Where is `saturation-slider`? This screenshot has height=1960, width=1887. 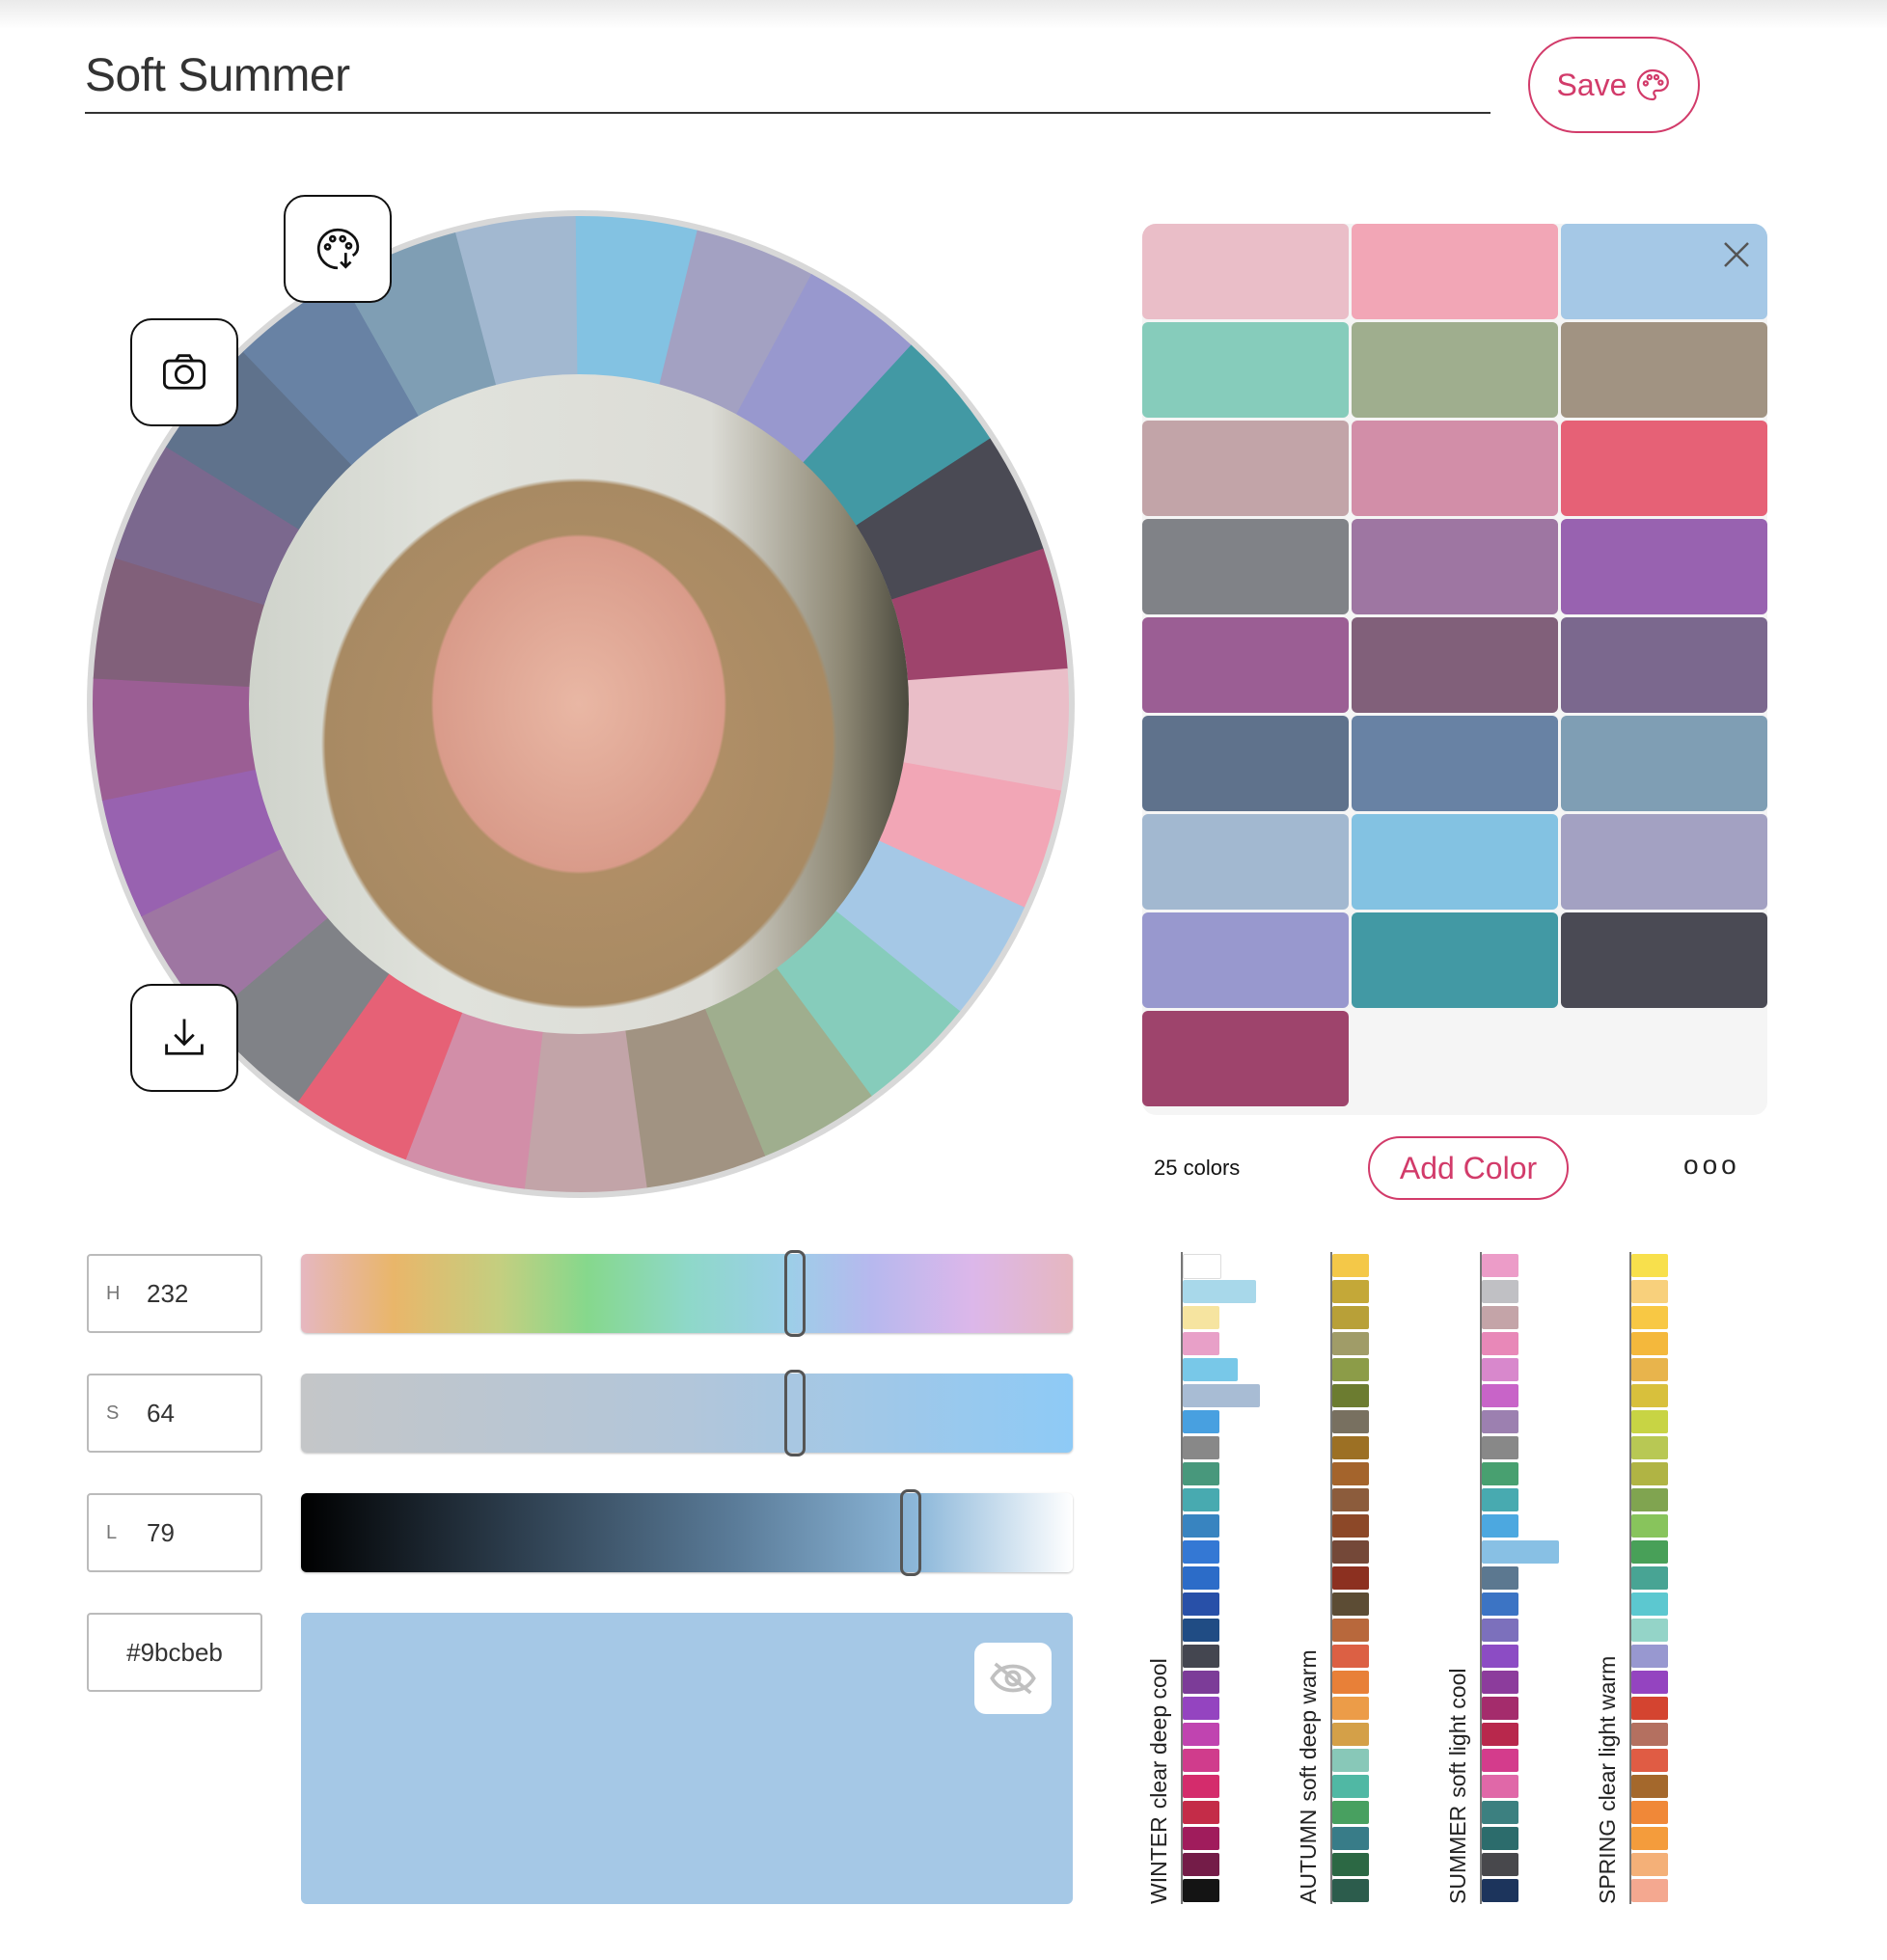 saturation-slider is located at coordinates (687, 1413).